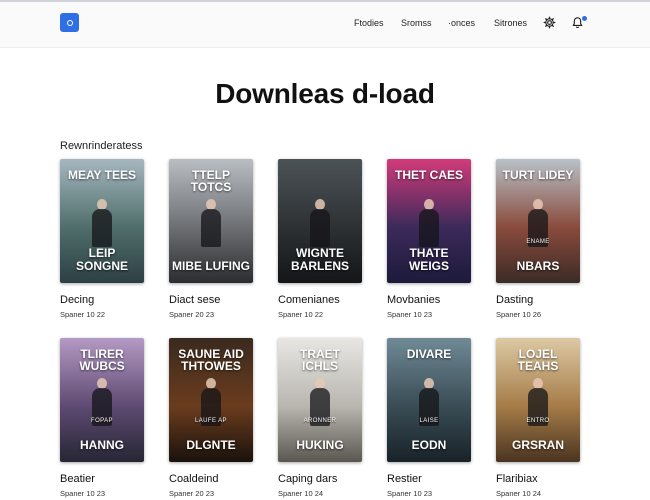  Describe the element at coordinates (542, 300) in the screenshot. I see `book-title: Dasting` at that location.